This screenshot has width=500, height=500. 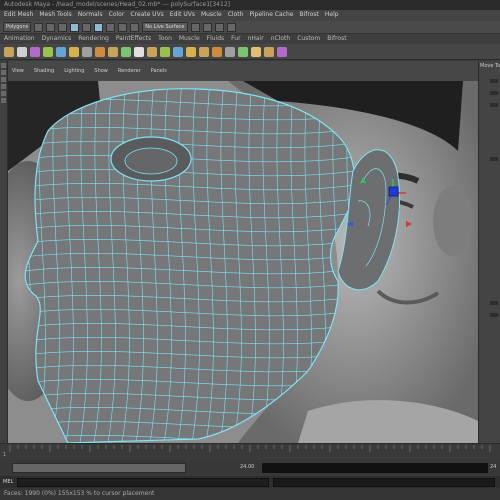 What do you see at coordinates (87, 27) in the screenshot?
I see `select-by-object-icon` at bounding box center [87, 27].